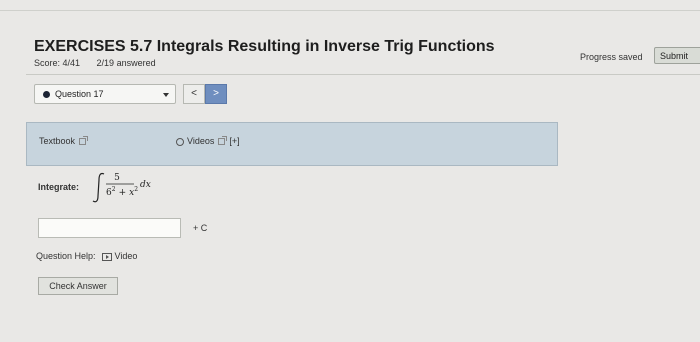 This screenshot has height=342, width=700. I want to click on chevron-down-icon, so click(166, 95).